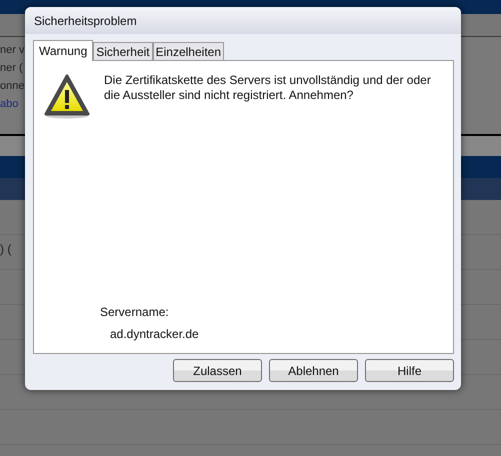  What do you see at coordinates (217, 370) in the screenshot?
I see `dialog-button: Zulassen` at bounding box center [217, 370].